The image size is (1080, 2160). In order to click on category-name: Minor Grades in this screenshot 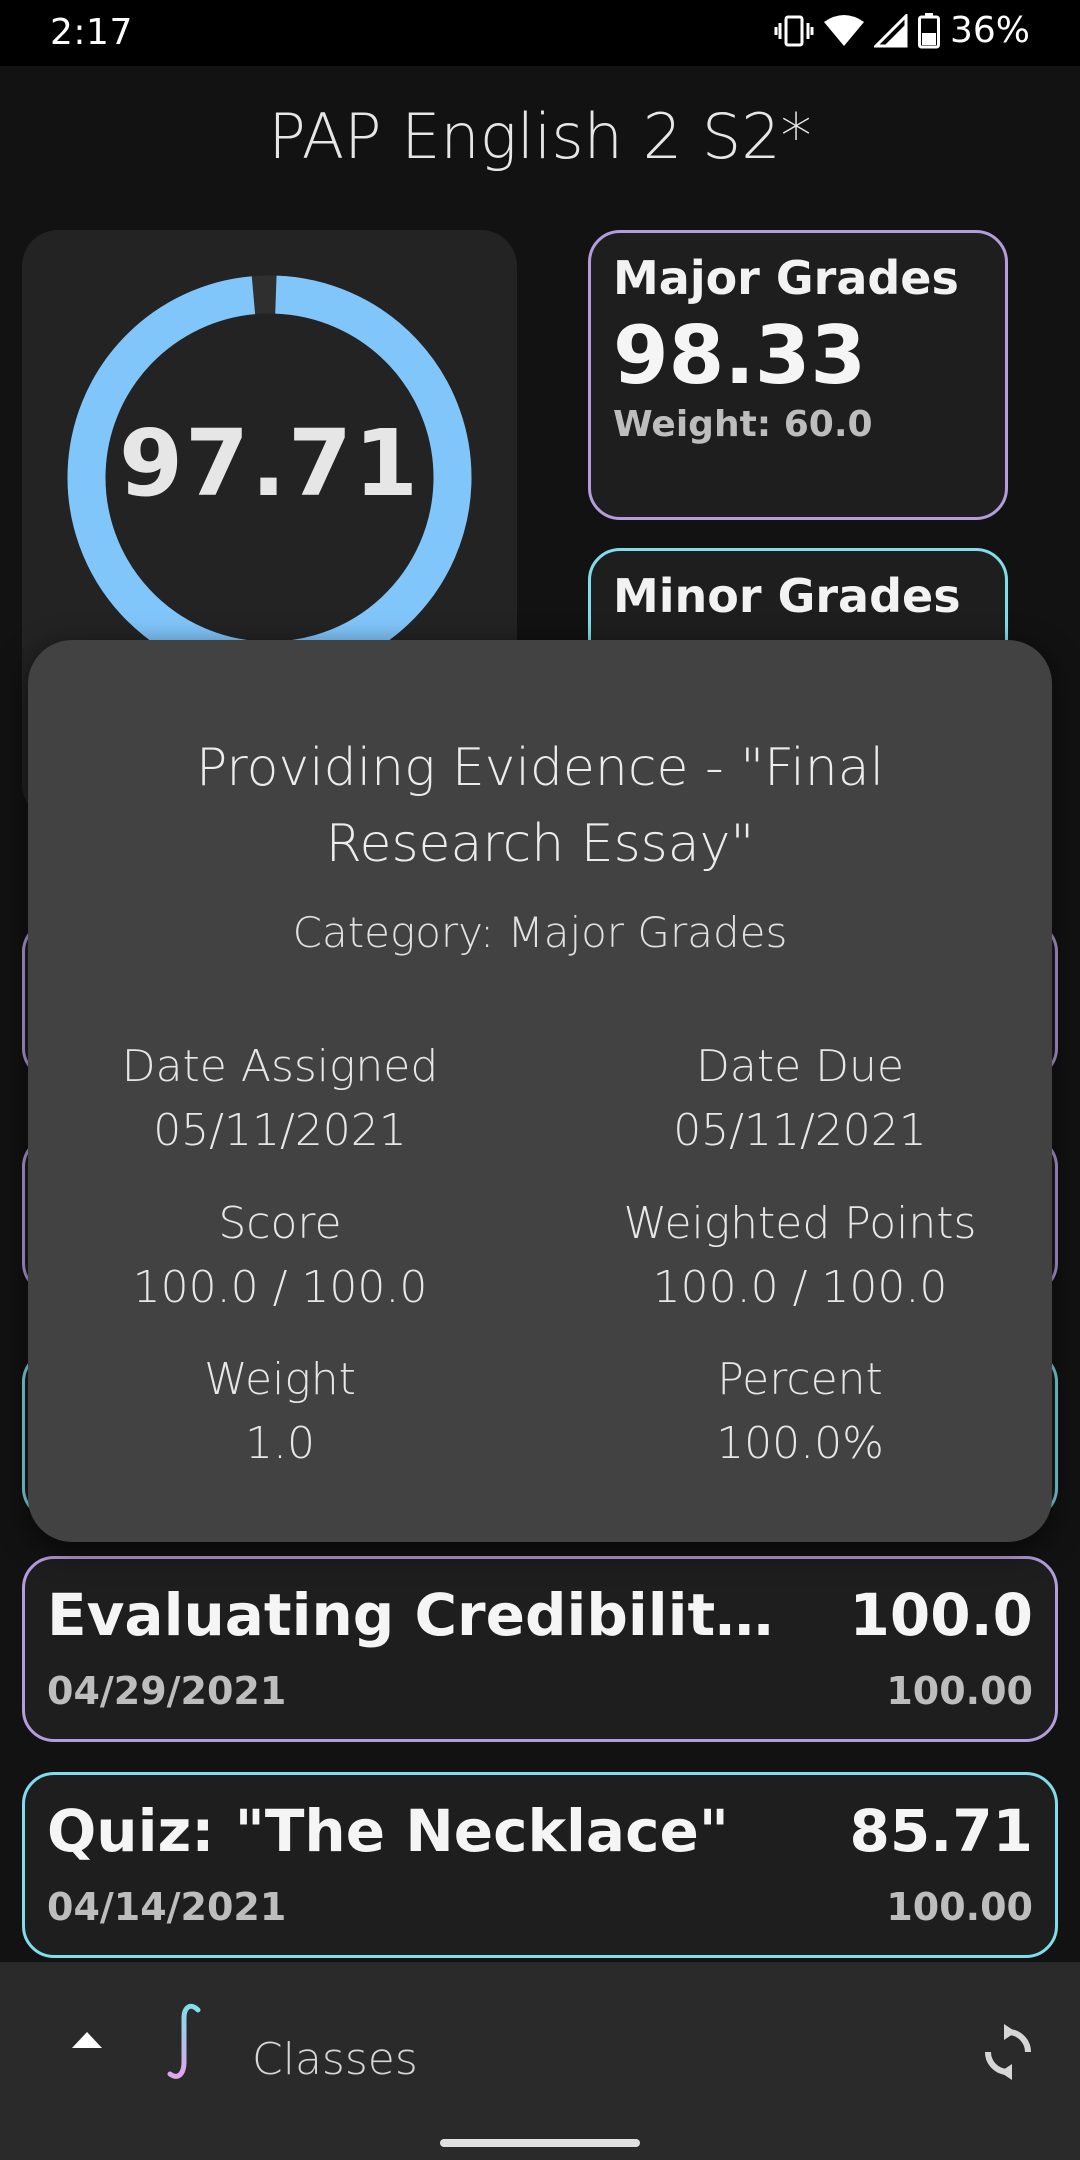, I will do `click(787, 596)`.